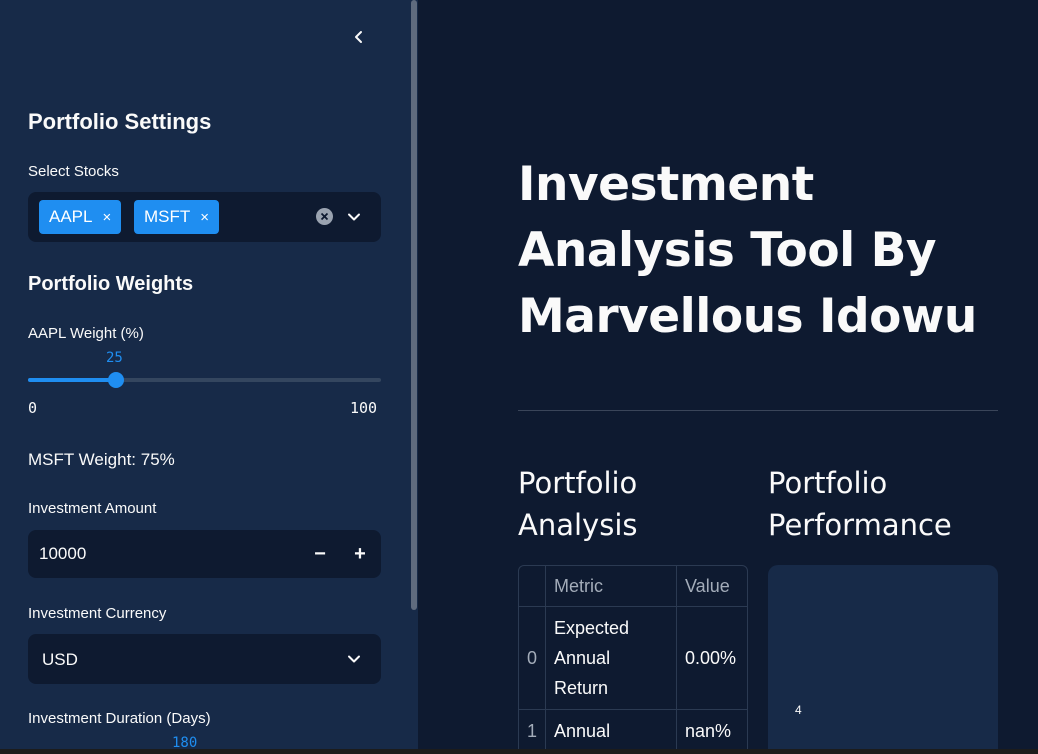 This screenshot has height=754, width=1038. What do you see at coordinates (114, 358) in the screenshot?
I see `aapl-weight-value: 25` at bounding box center [114, 358].